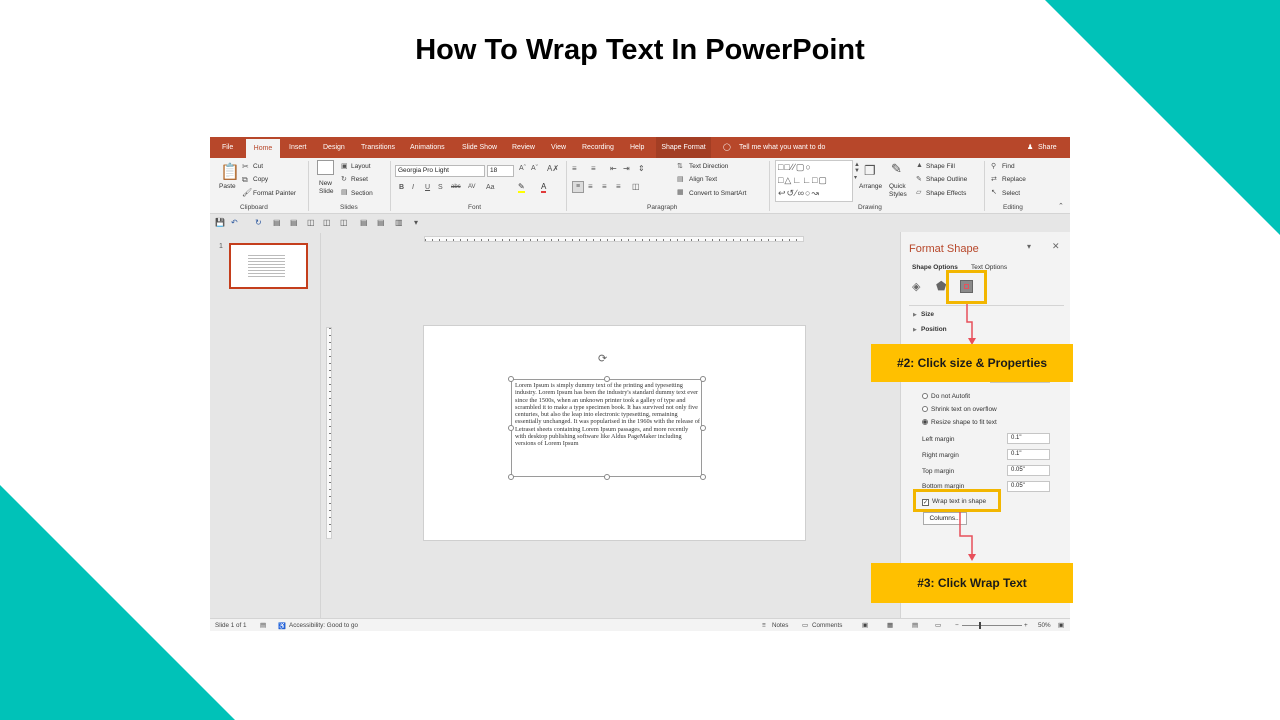 This screenshot has height=720, width=1280. I want to click on cut-button: Cut, so click(258, 166).